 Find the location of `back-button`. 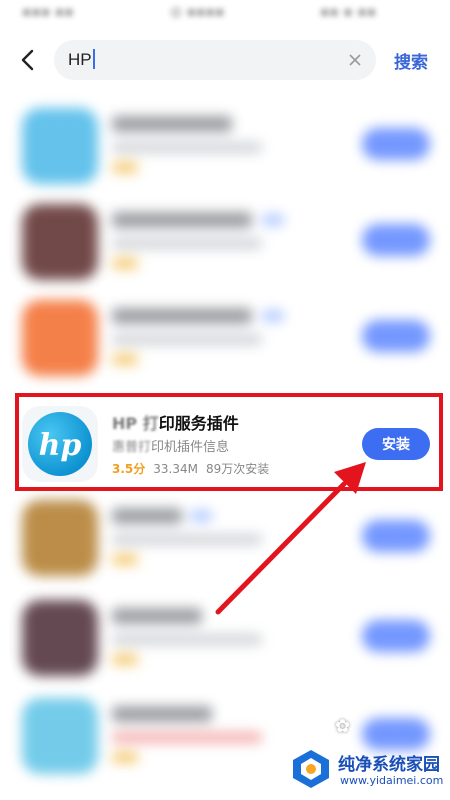

back-button is located at coordinates (28, 60).